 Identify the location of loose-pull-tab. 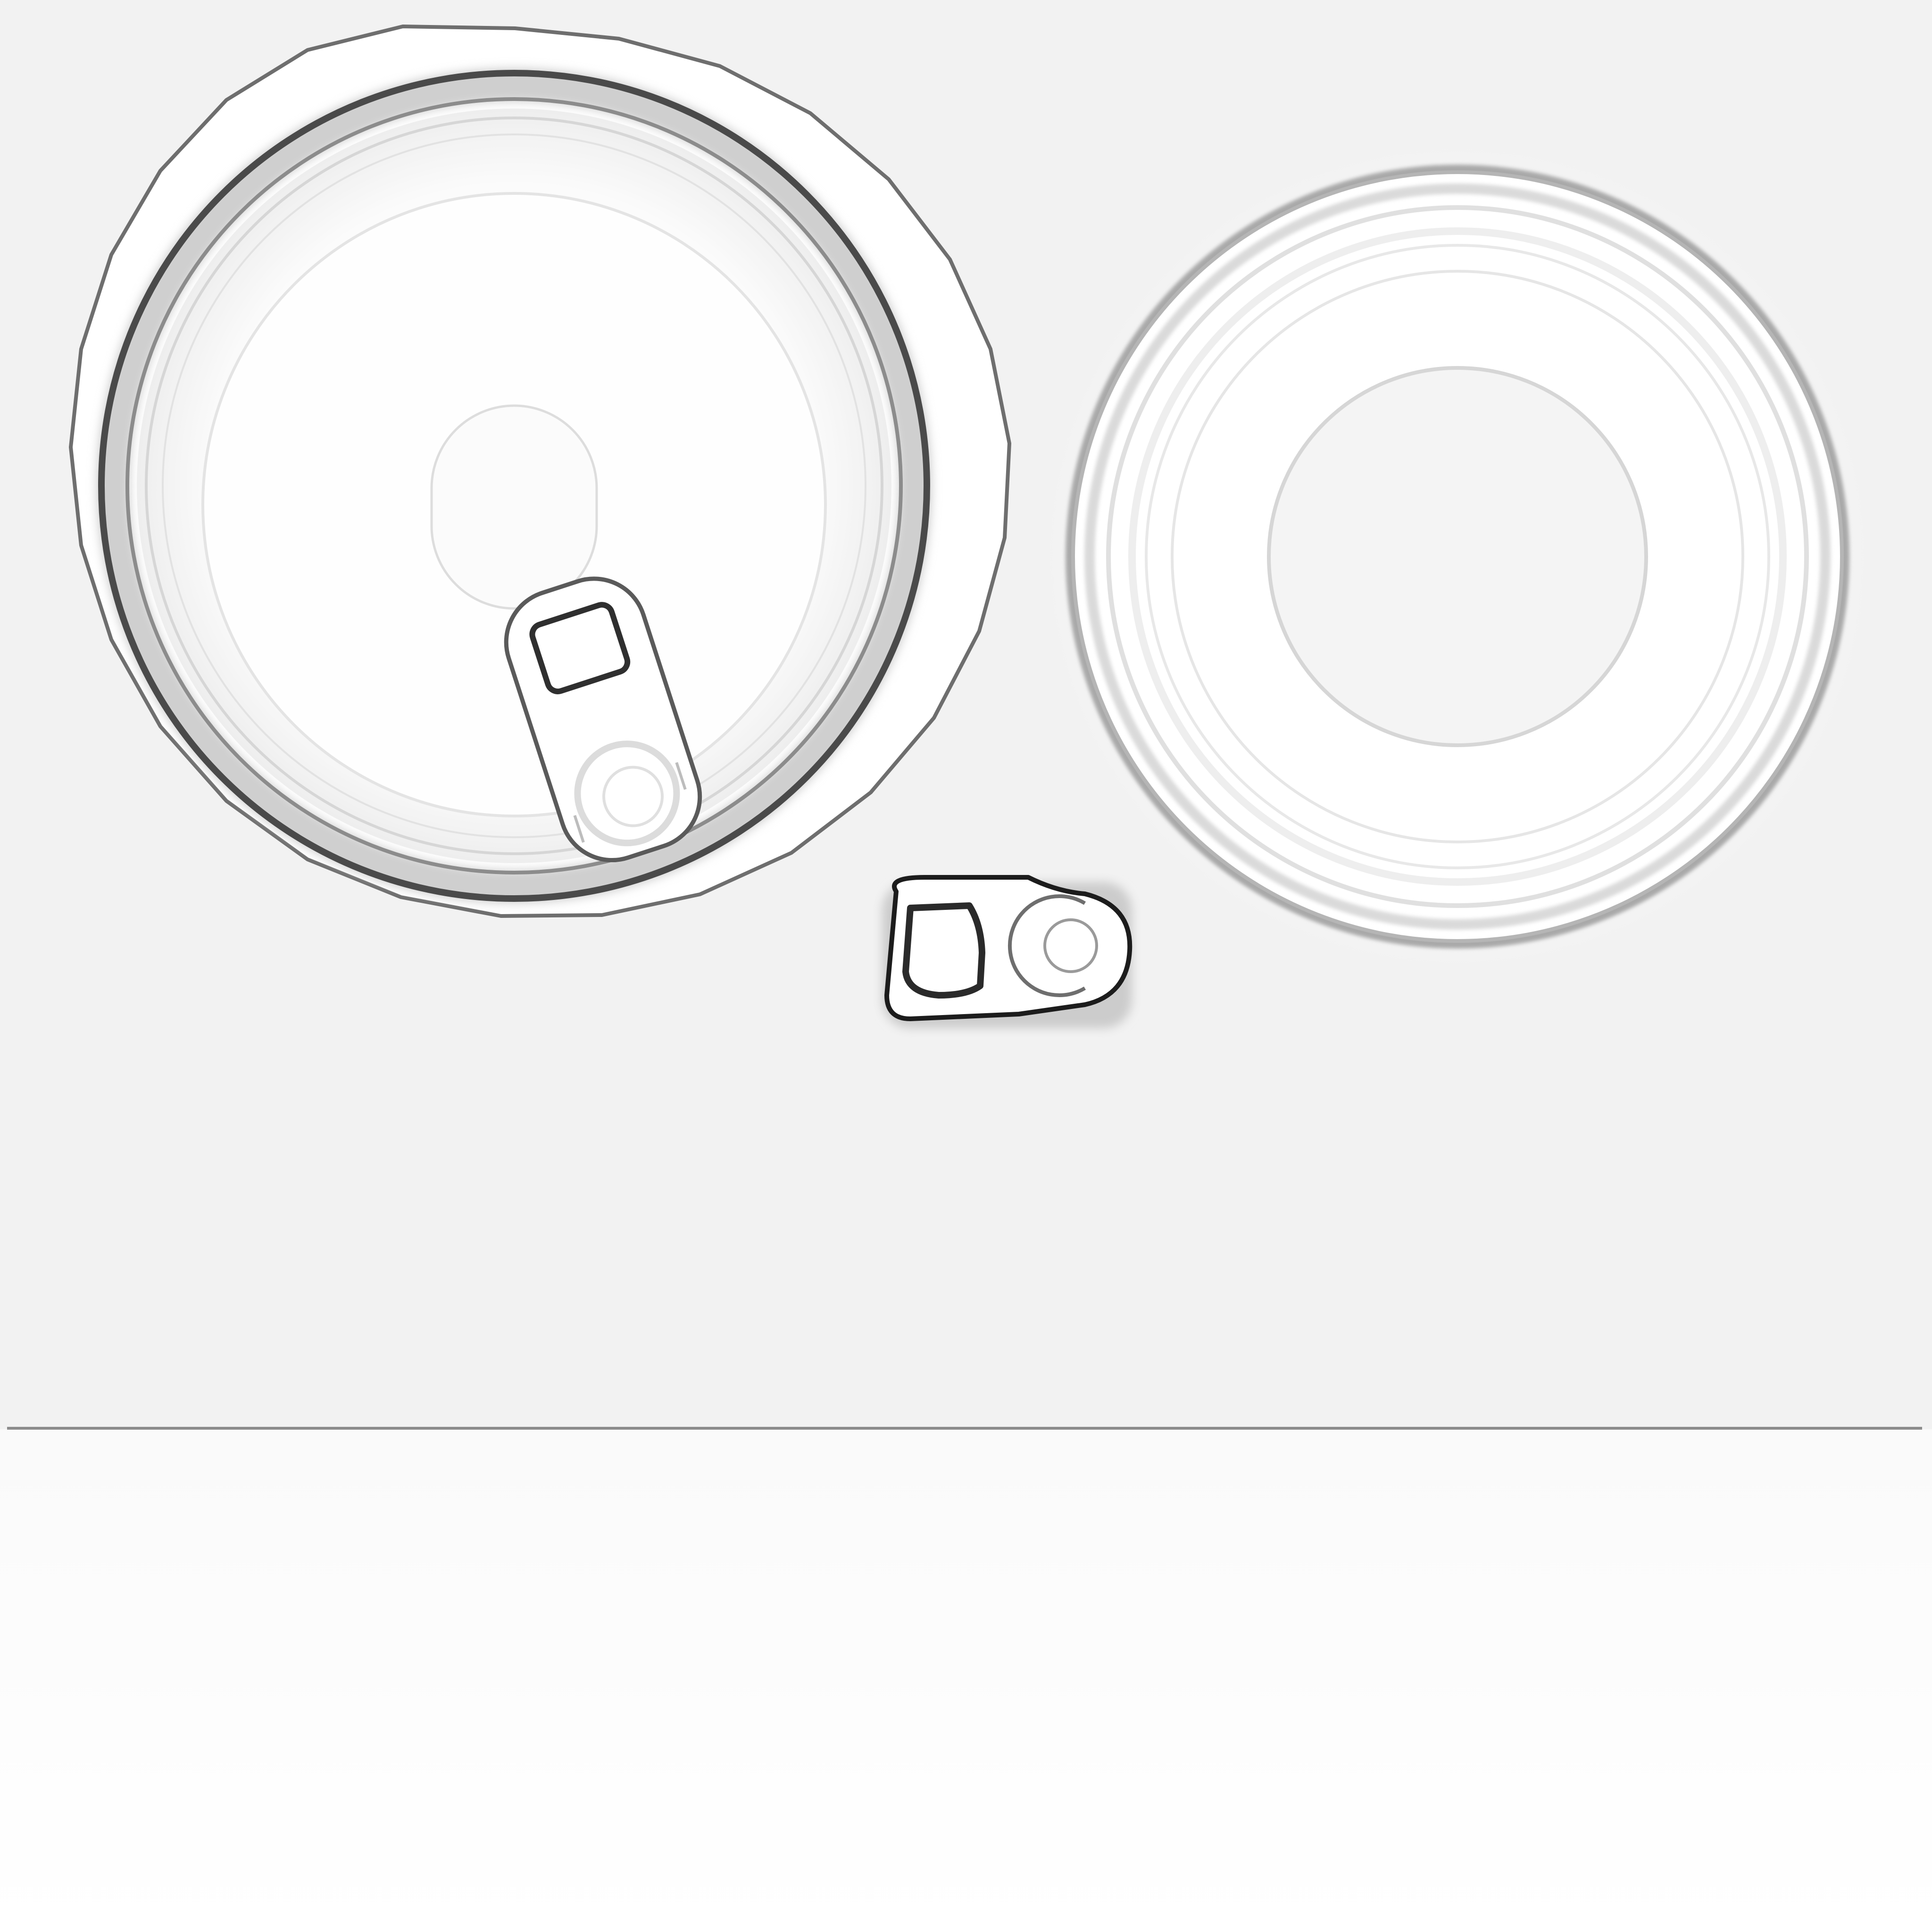
(1008, 952).